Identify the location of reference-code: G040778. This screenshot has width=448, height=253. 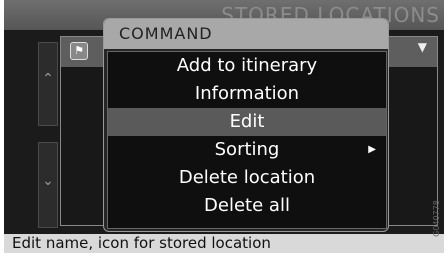
(436, 218).